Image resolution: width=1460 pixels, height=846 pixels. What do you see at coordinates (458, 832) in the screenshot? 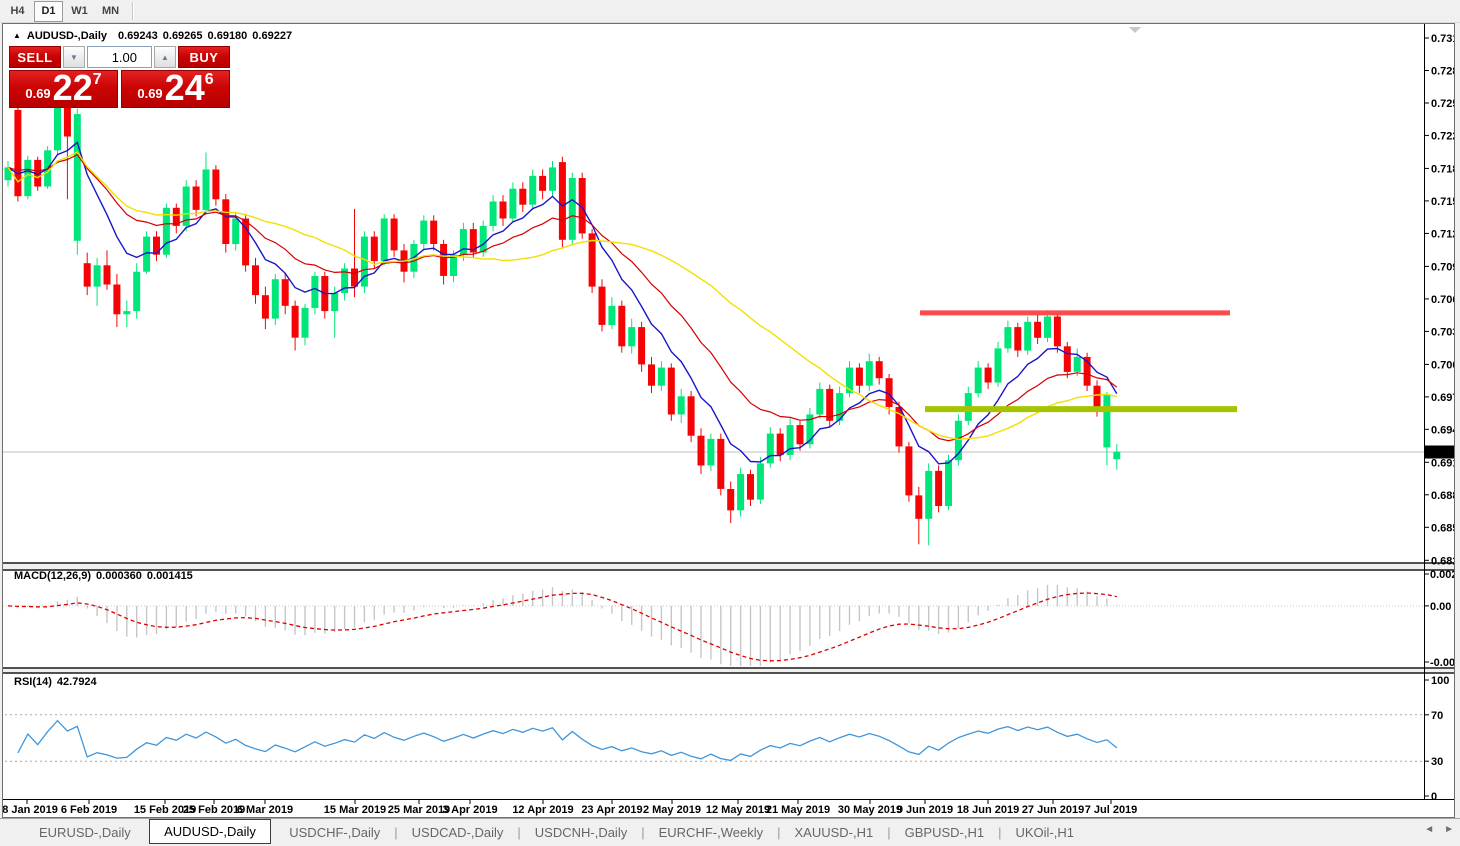
I see `symbol-tab-usdcad: USDCAD-,Daily` at bounding box center [458, 832].